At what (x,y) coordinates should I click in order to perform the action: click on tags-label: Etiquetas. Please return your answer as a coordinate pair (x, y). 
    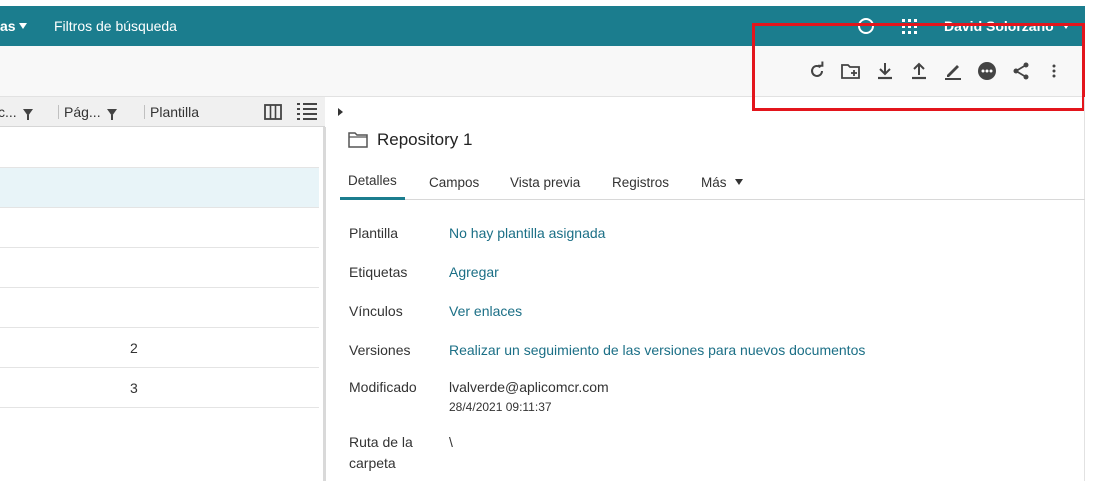
    Looking at the image, I should click on (378, 272).